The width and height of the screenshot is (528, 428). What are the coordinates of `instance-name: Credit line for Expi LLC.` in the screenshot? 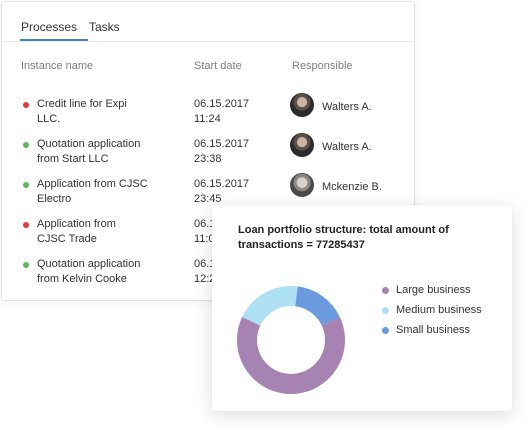 It's located at (112, 112).